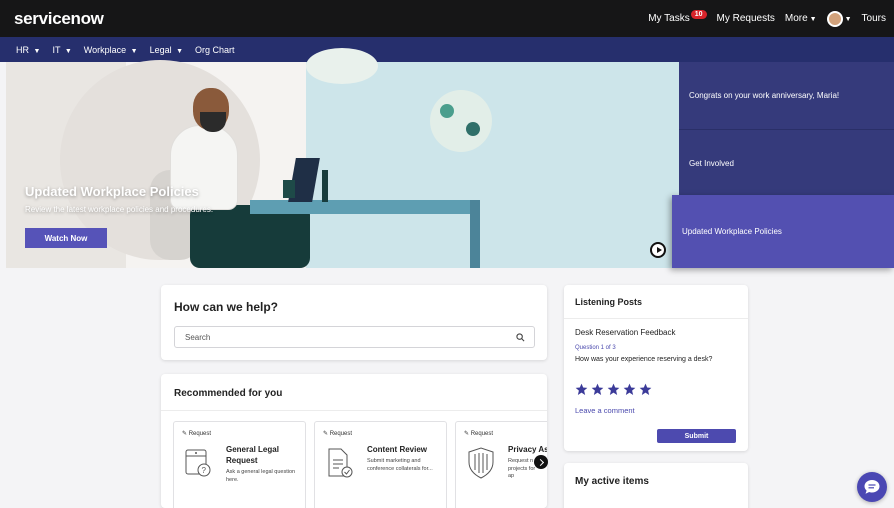 The height and width of the screenshot is (508, 894). I want to click on illustration-plant, so click(325, 186).